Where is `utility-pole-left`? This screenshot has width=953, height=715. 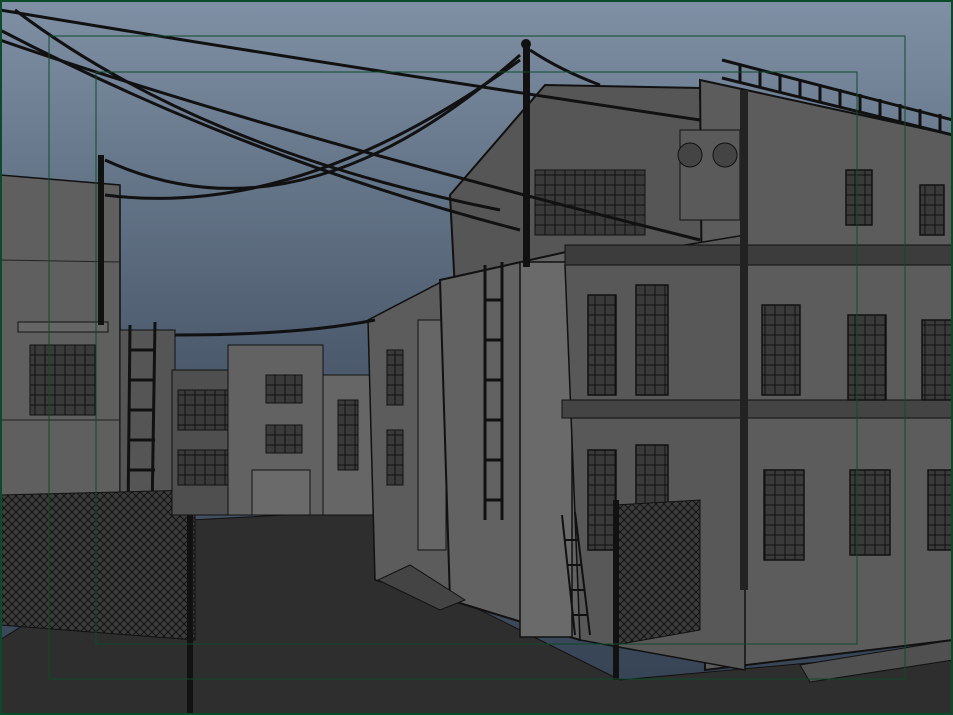
utility-pole-left is located at coordinates (101, 240).